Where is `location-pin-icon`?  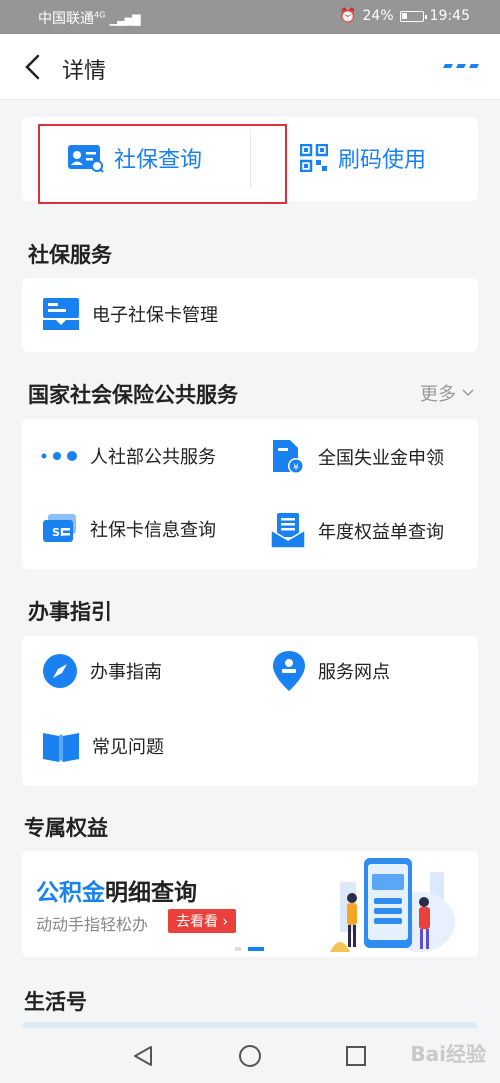 location-pin-icon is located at coordinates (289, 671).